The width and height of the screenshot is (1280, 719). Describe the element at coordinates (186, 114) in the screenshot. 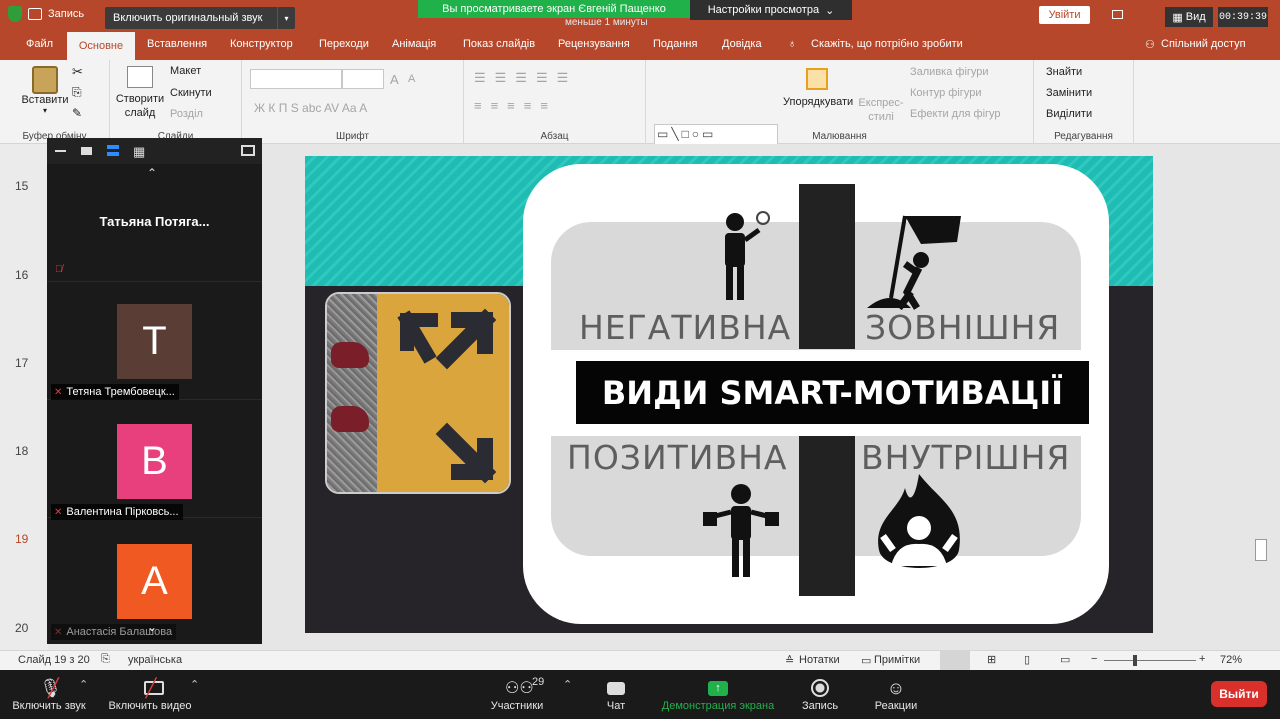

I see `section-button: Розділ` at that location.